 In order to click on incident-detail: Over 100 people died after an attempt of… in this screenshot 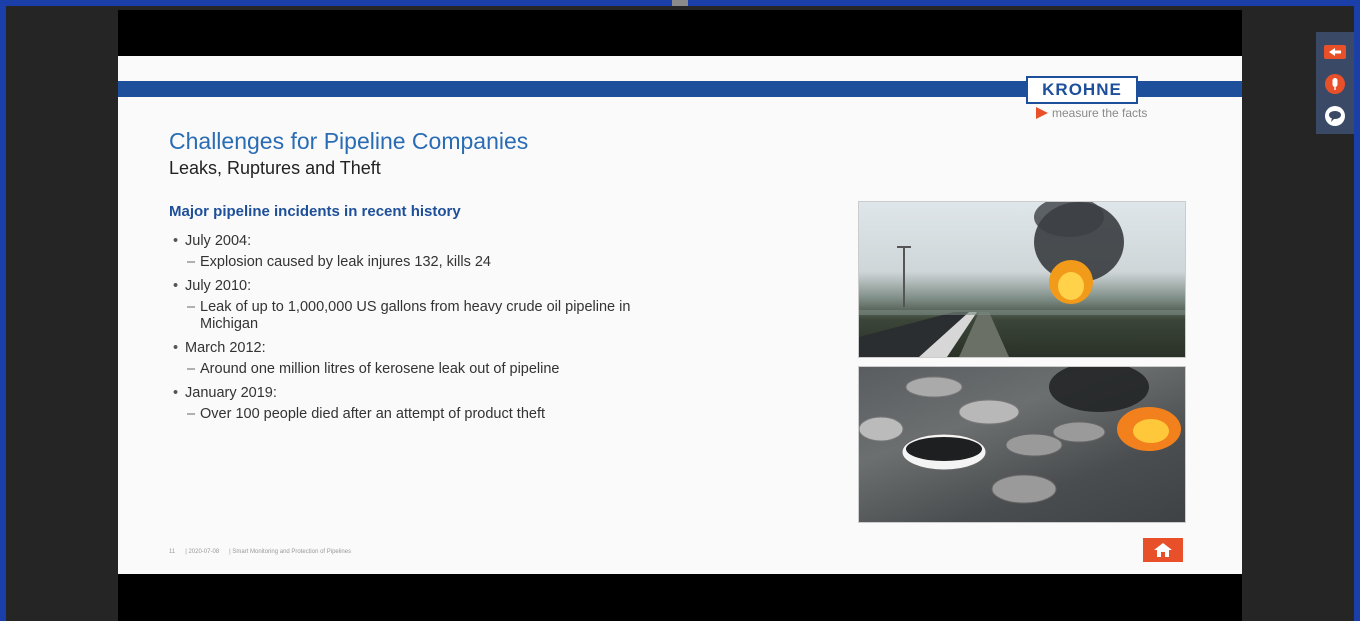, I will do `click(453, 414)`.